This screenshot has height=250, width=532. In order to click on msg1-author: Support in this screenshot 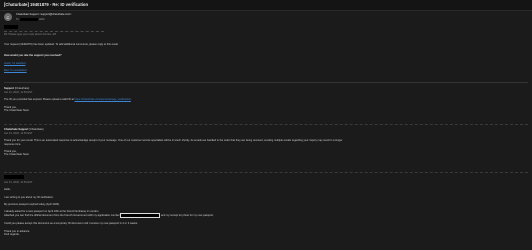, I will do `click(9, 88)`.